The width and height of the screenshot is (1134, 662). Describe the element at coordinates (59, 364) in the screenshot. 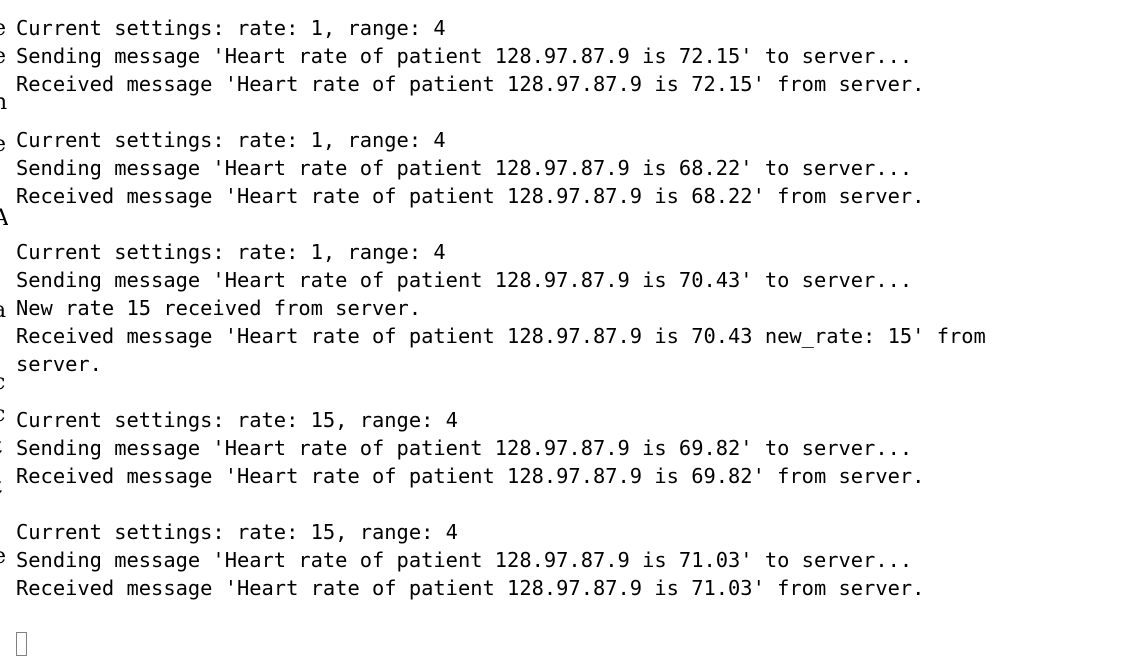

I see `output-line: server.` at that location.